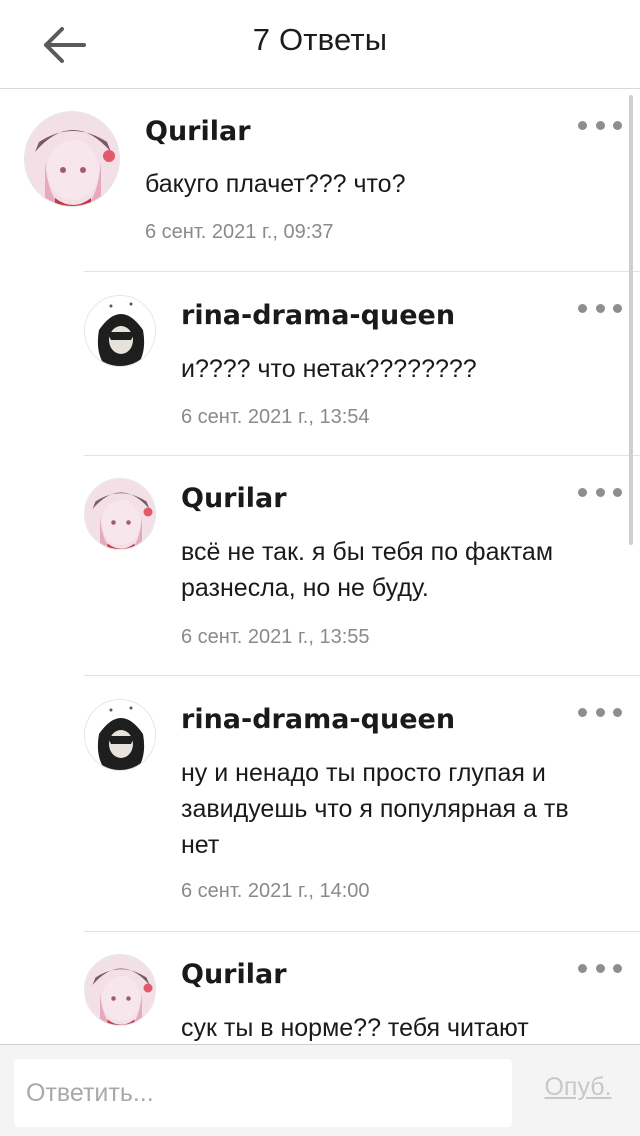 This screenshot has width=640, height=1136. What do you see at coordinates (320, 39) in the screenshot?
I see `page-title: 7 Ответы` at bounding box center [320, 39].